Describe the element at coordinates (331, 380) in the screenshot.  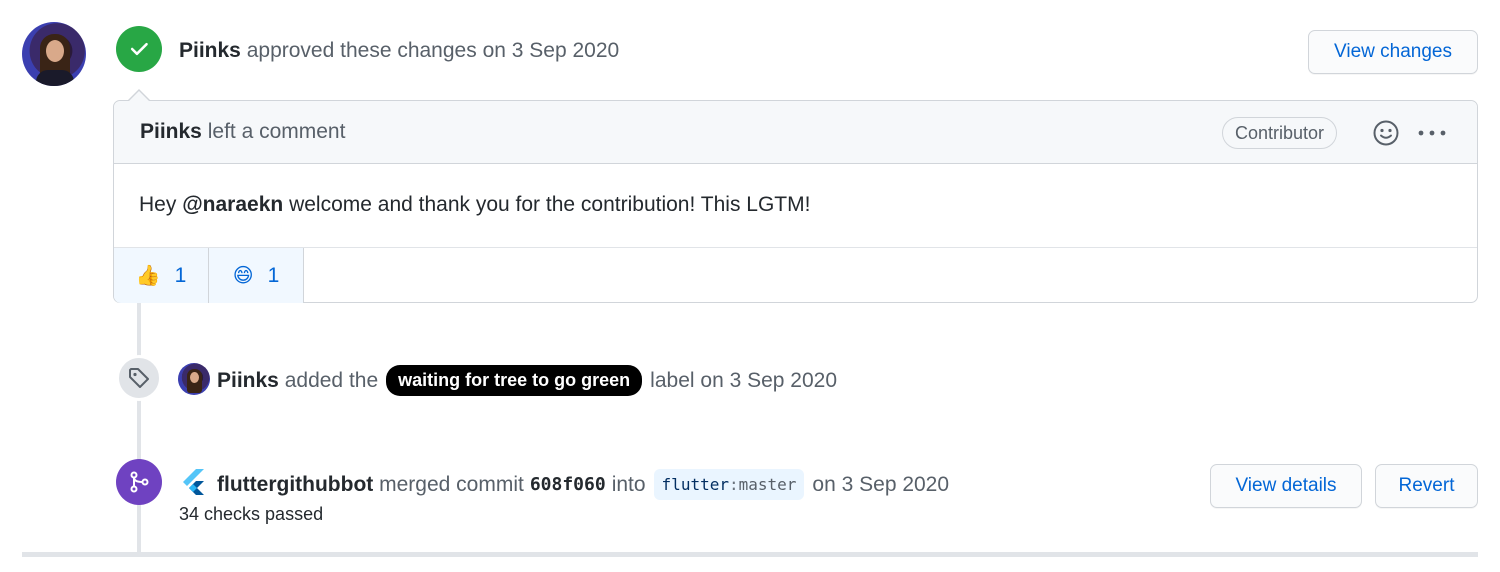
I see `label-action: added the` at that location.